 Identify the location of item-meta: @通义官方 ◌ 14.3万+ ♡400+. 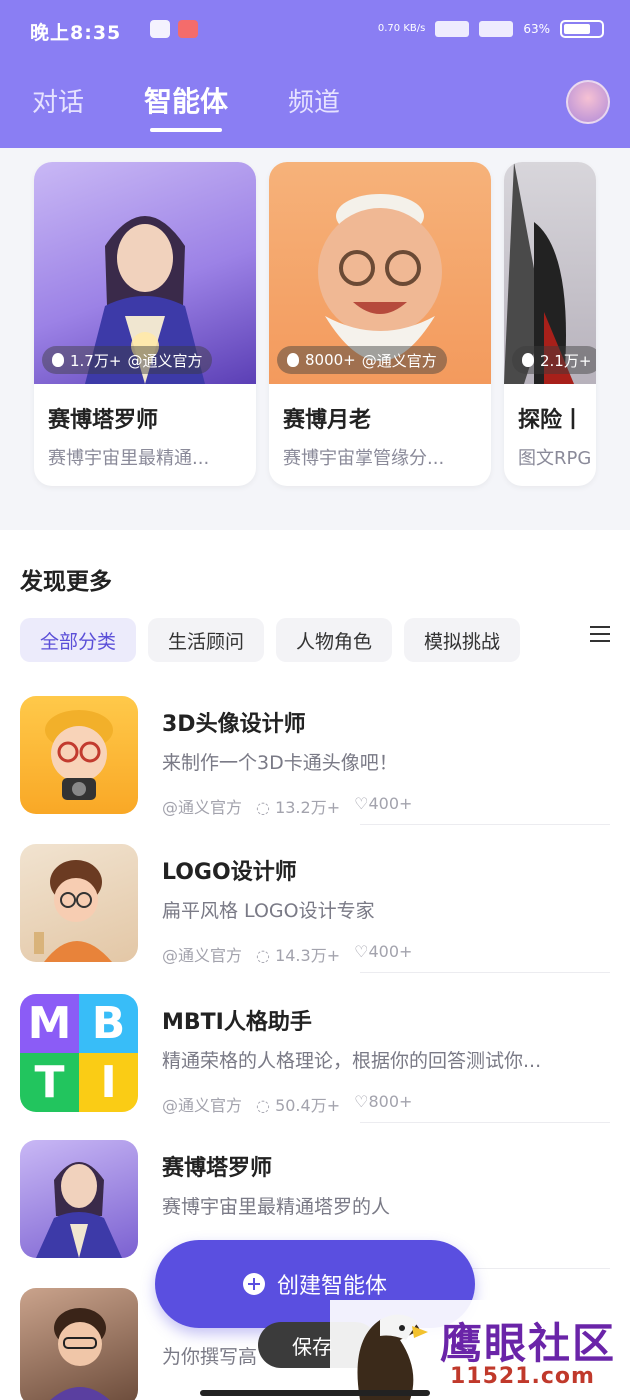
(287, 953).